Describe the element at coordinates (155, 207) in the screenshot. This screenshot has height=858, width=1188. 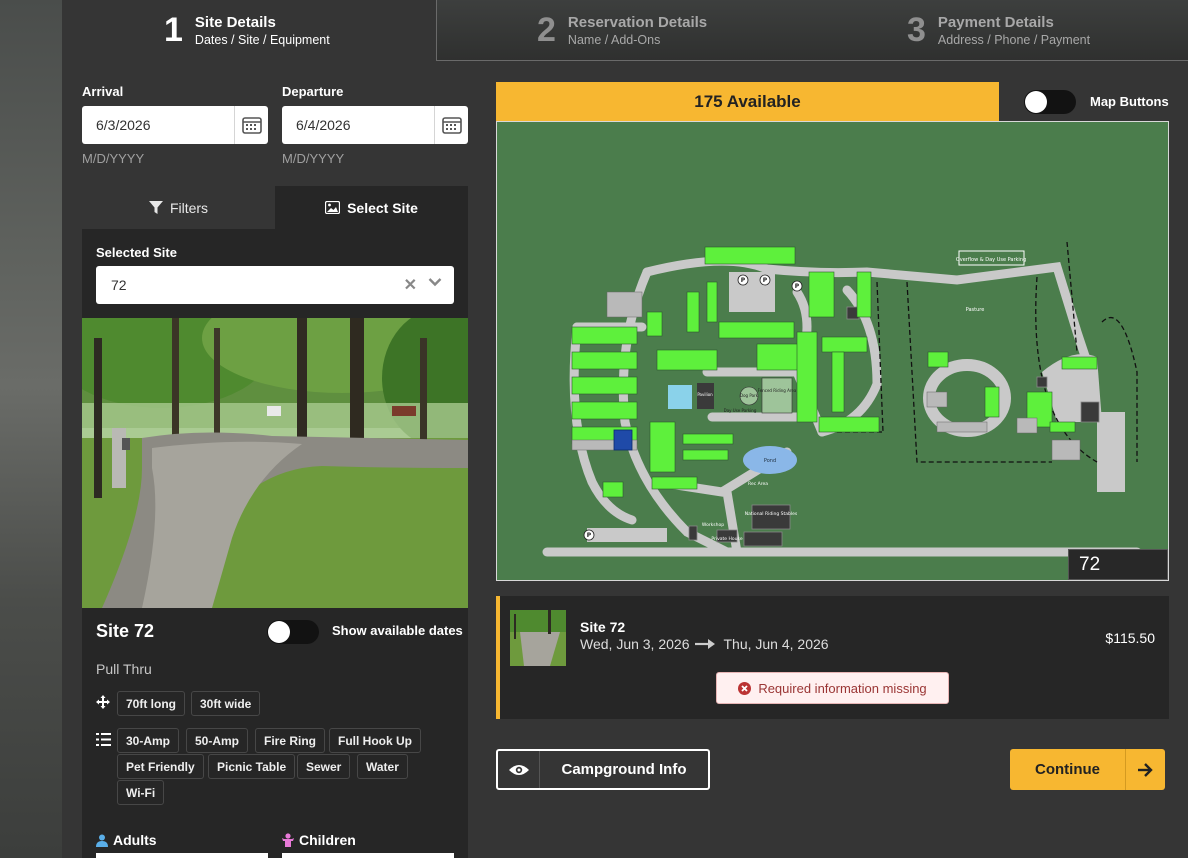
I see `filter-icon` at that location.